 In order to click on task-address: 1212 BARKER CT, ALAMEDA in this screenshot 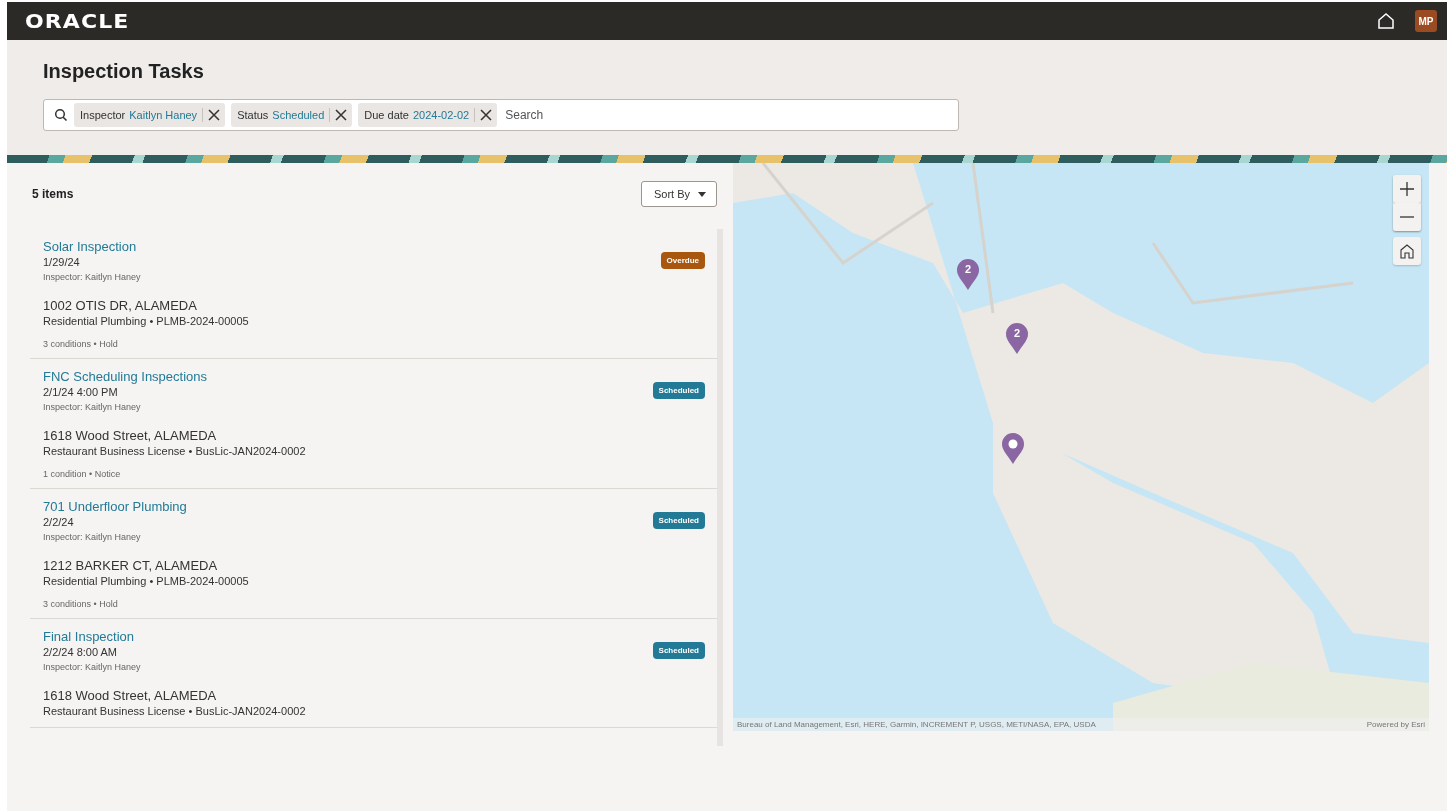, I will do `click(130, 565)`.